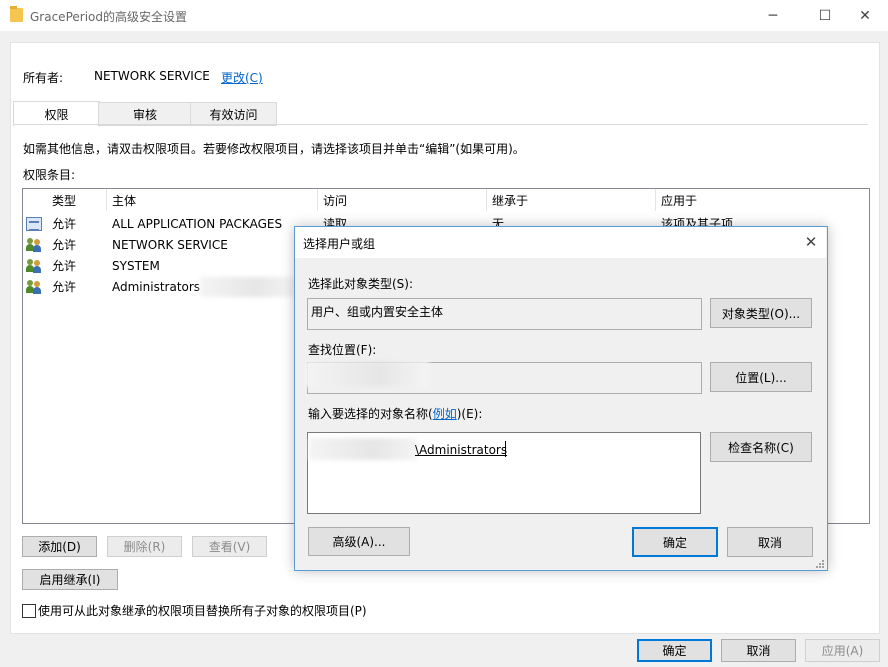 The height and width of the screenshot is (667, 888). What do you see at coordinates (811, 242) in the screenshot?
I see `dialog-close-button: ✕` at bounding box center [811, 242].